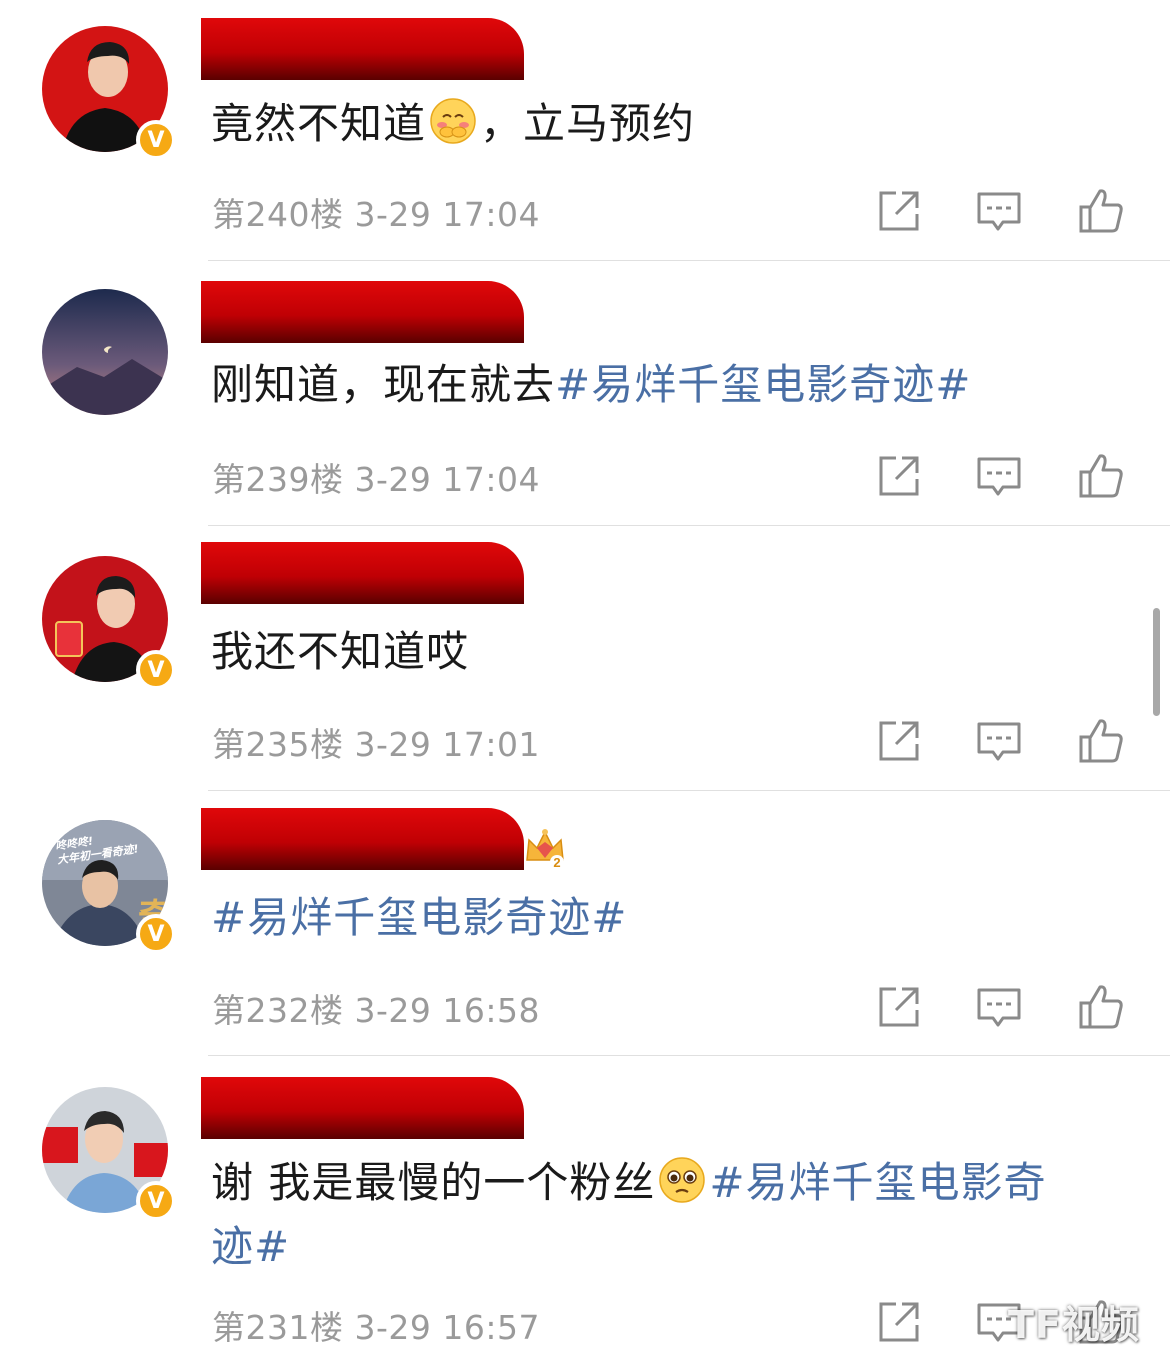 This screenshot has width=1170, height=1367. What do you see at coordinates (278, 214) in the screenshot?
I see `floor-number: 第240楼` at bounding box center [278, 214].